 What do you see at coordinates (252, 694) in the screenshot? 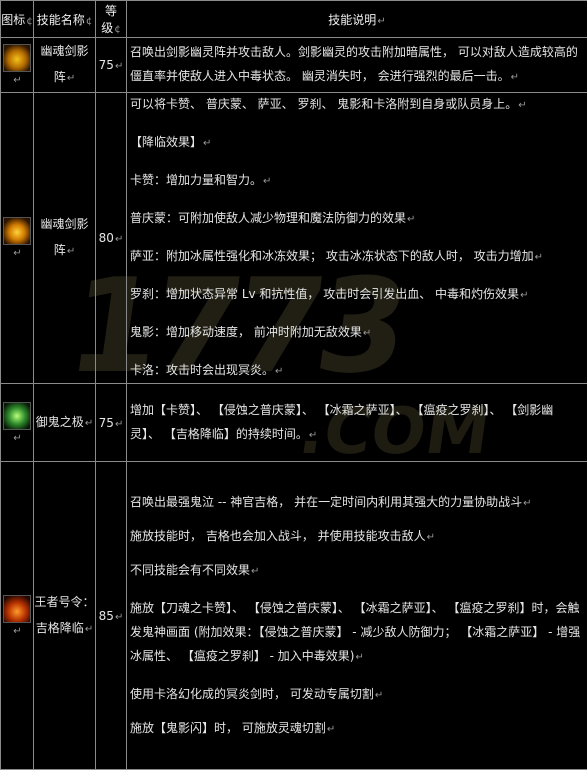
I see `skill-desc-line: 使用卡洛幻化成的冥炎剑时， 可发动专属切割` at bounding box center [252, 694].